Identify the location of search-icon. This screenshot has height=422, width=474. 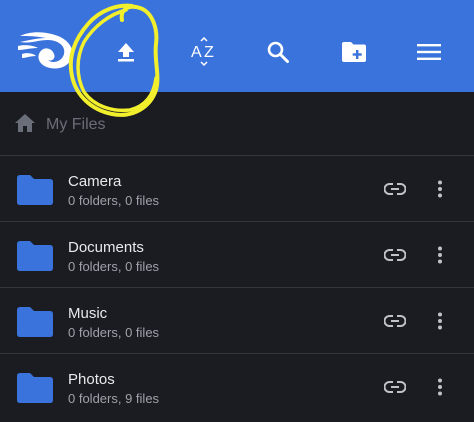
(278, 52).